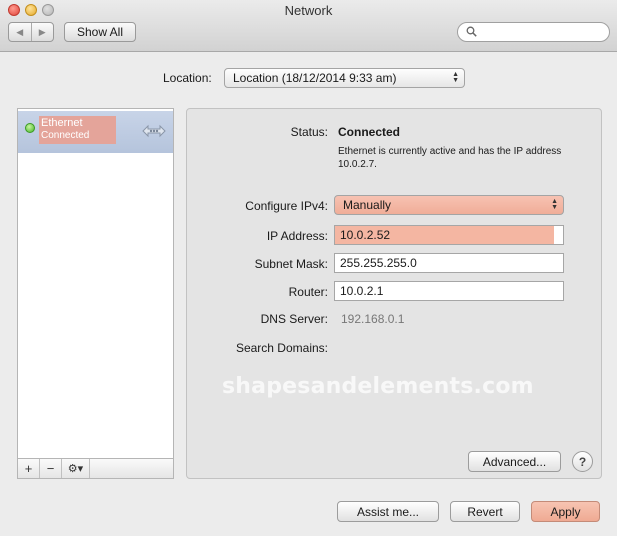 This screenshot has width=617, height=536. Describe the element at coordinates (315, 78) in the screenshot. I see `location-value: Location (18/12/2014 9:33 am)` at that location.